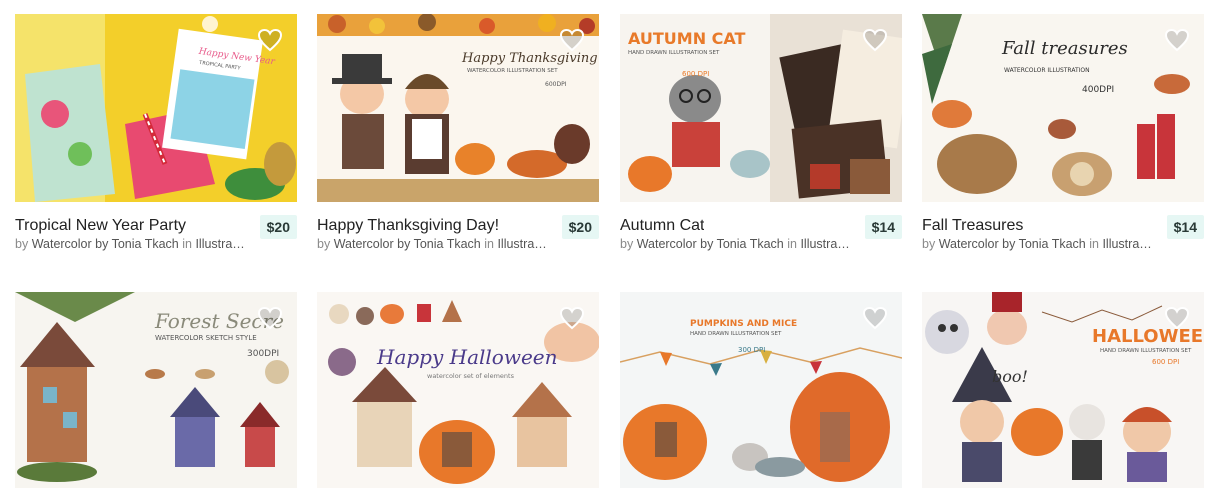 The height and width of the screenshot is (488, 1215). Describe the element at coordinates (100, 226) in the screenshot. I see `product-title: Tropical New Year Party` at that location.